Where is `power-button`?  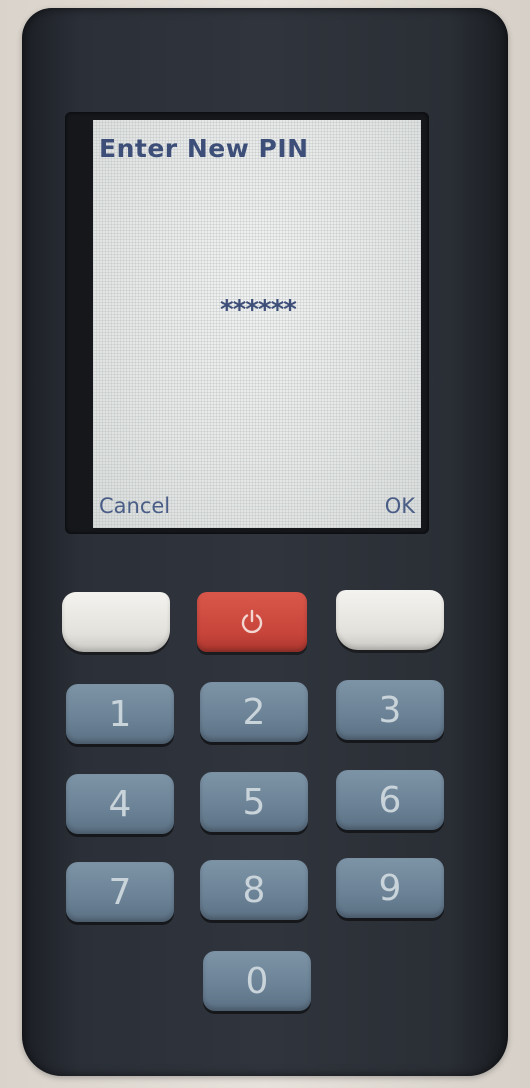
power-button is located at coordinates (252, 622).